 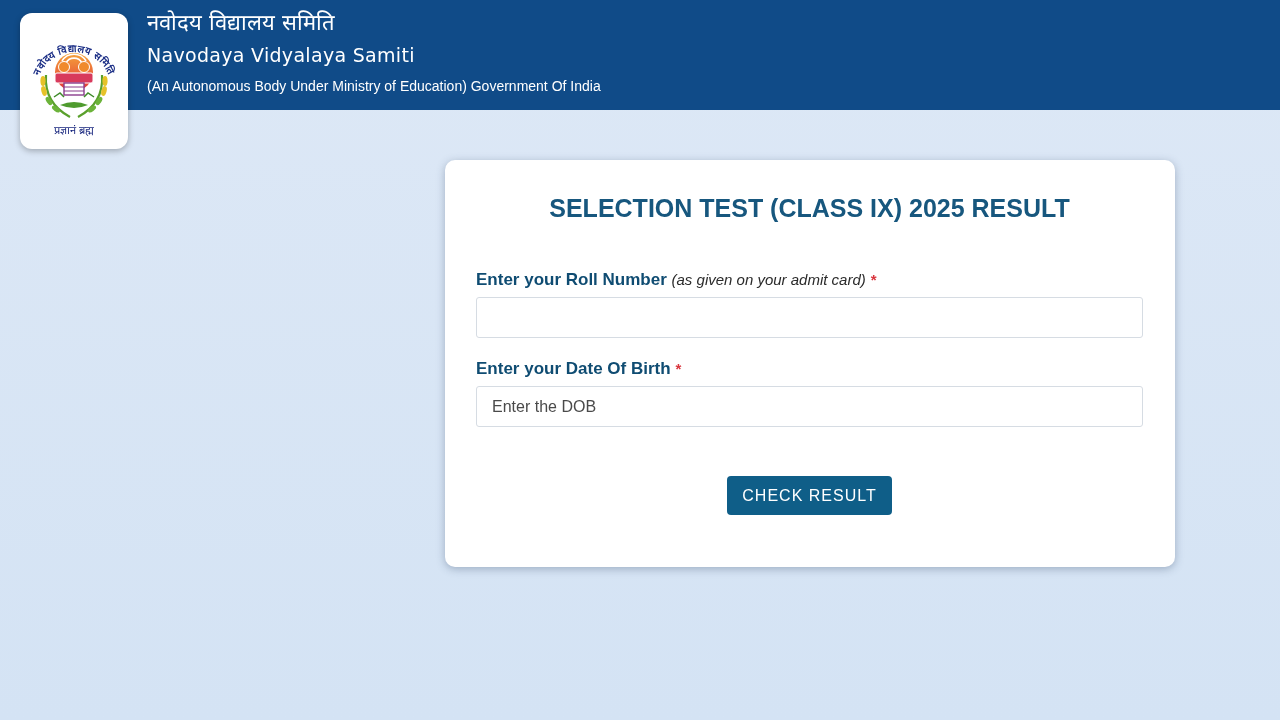 What do you see at coordinates (573, 369) in the screenshot?
I see `field-label: Enter your Date Of Birth` at bounding box center [573, 369].